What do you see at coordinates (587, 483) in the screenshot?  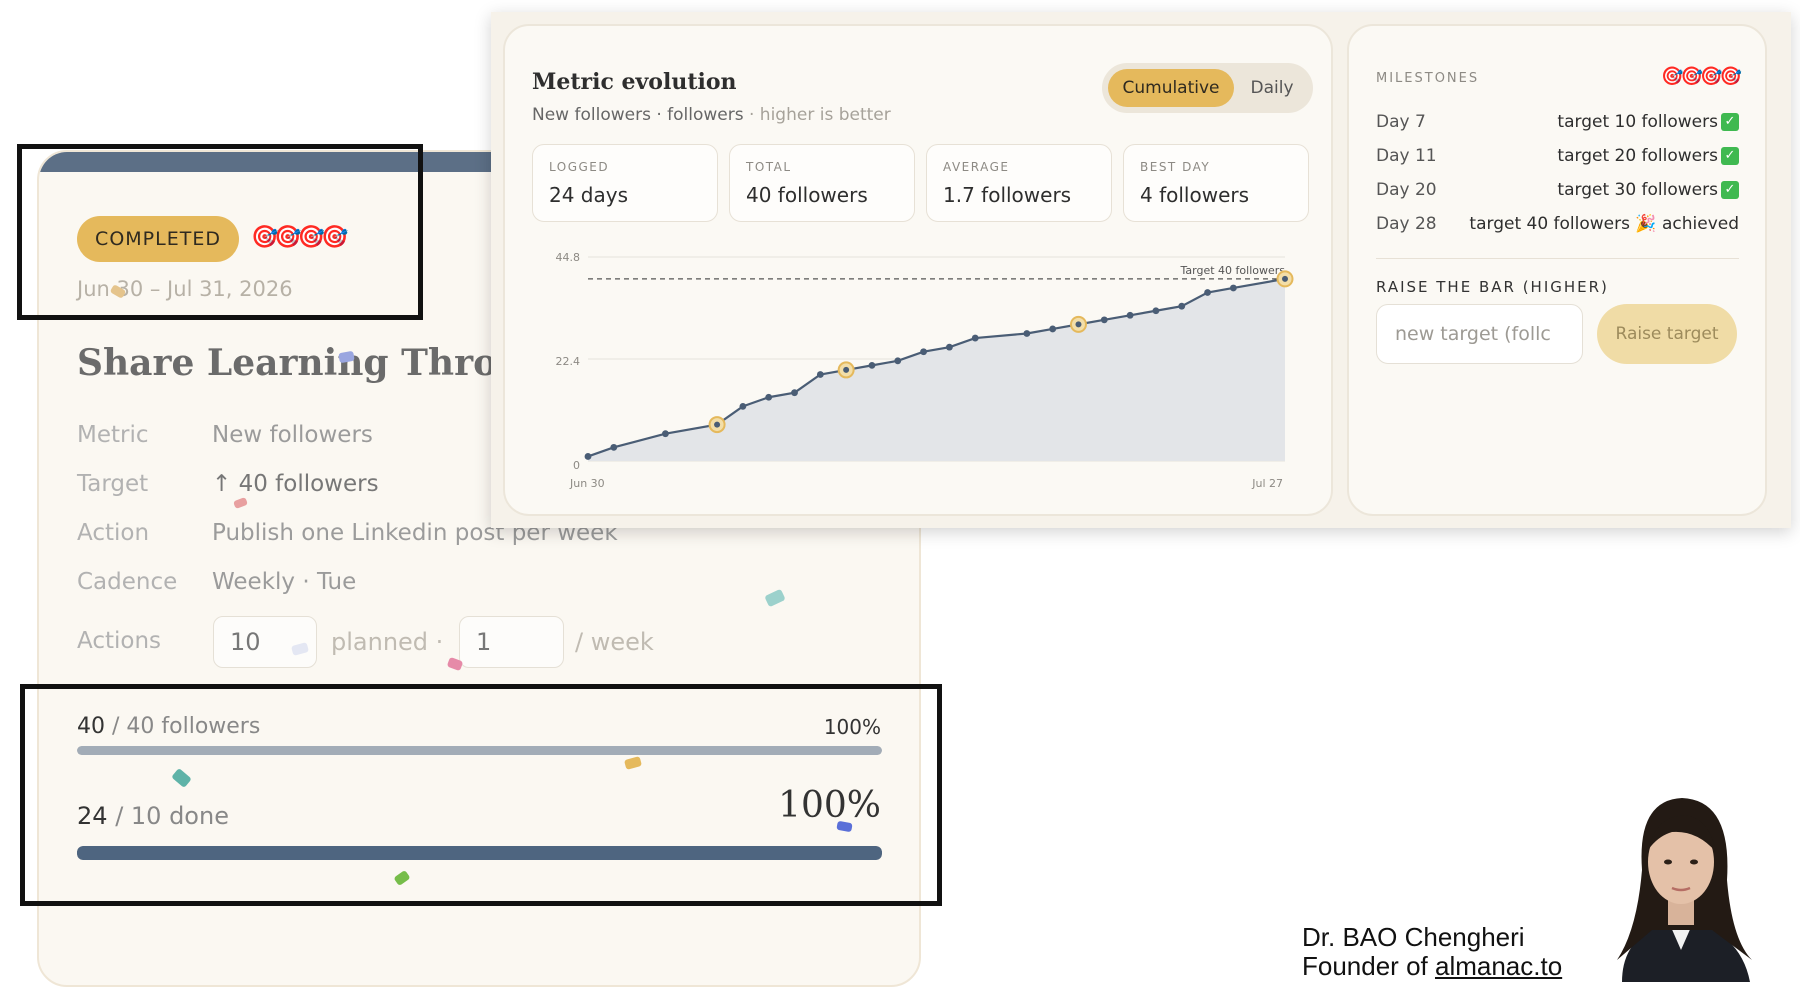 I see `x-tick-label: Jun 30` at bounding box center [587, 483].